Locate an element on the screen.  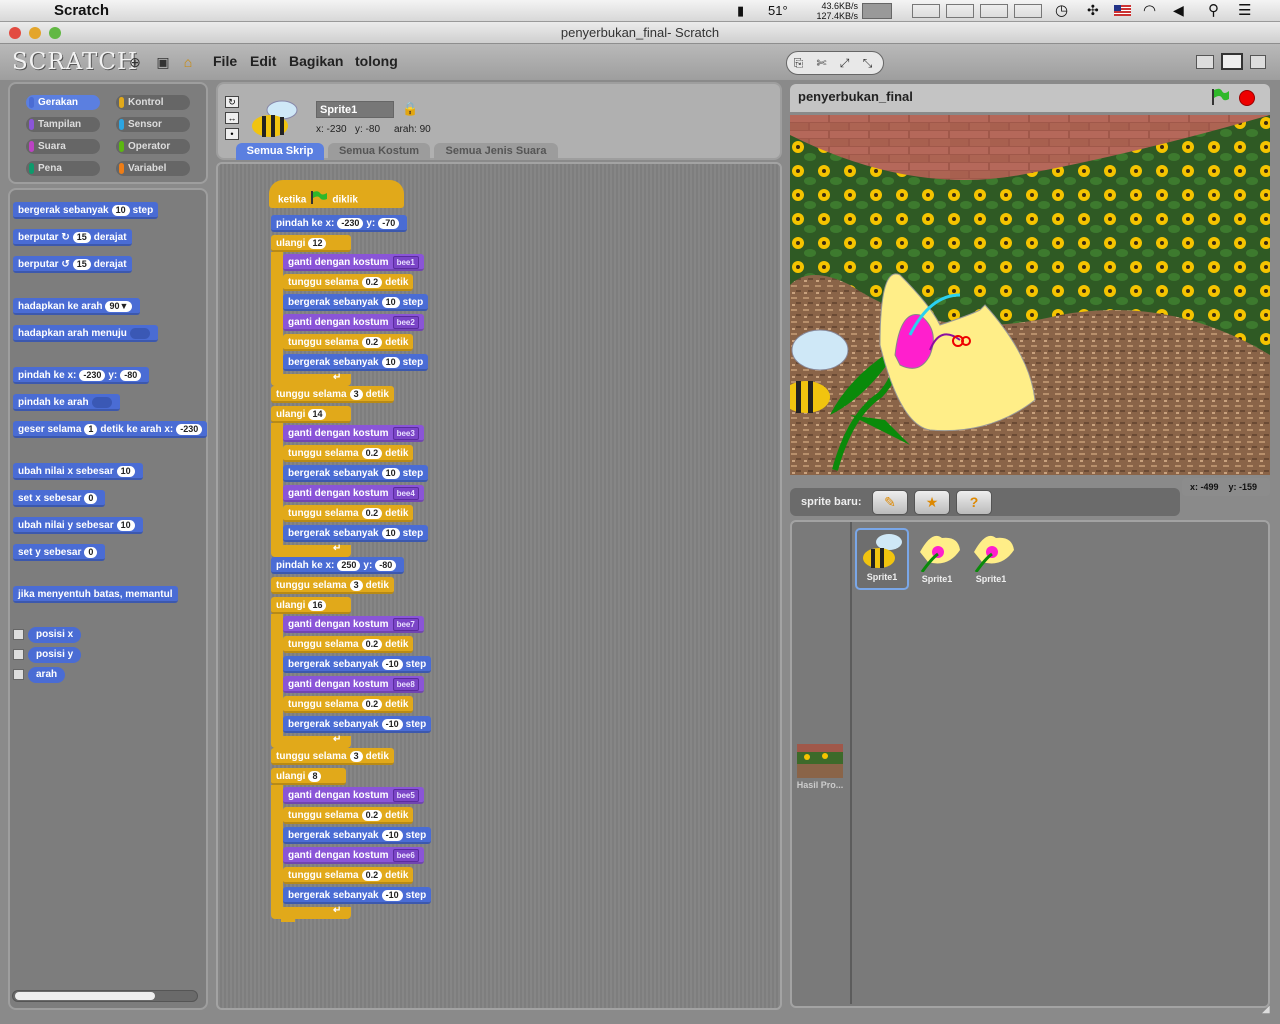
switch-costume-block: ganti dengan kostum bee7 is located at coordinates (353, 624).